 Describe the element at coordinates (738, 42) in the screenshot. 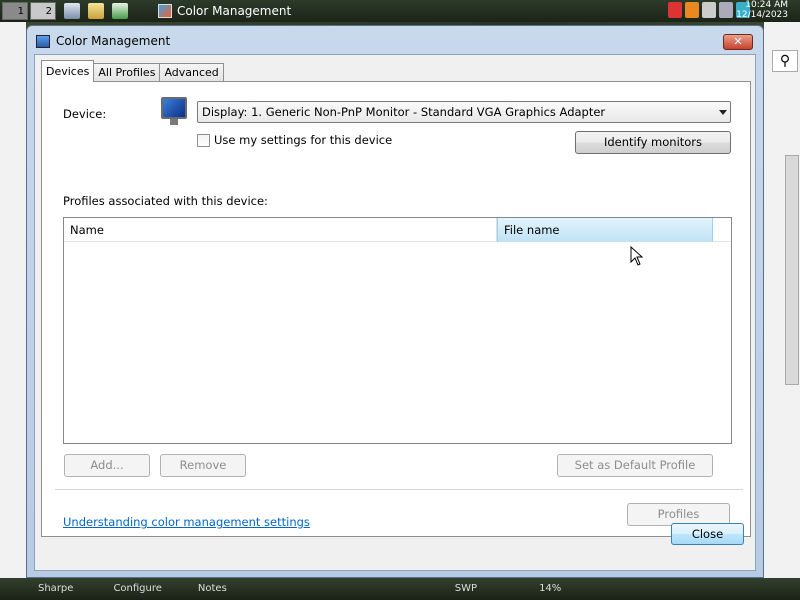

I see `close-window-button: ✕` at that location.